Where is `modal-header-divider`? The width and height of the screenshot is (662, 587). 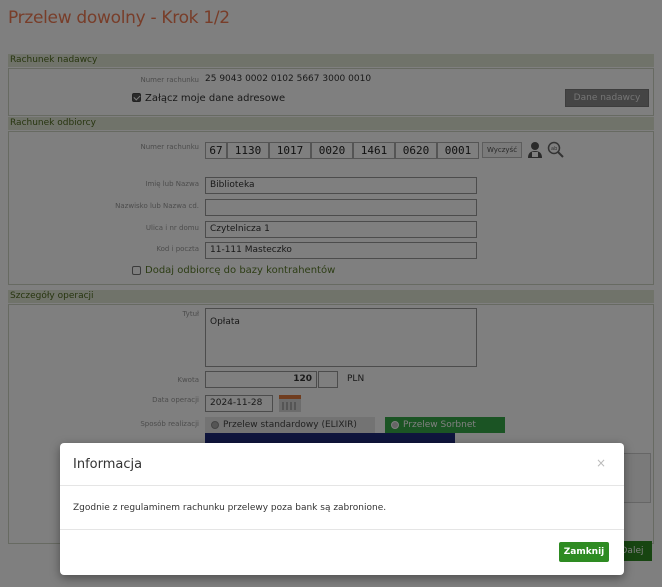 modal-header-divider is located at coordinates (342, 485).